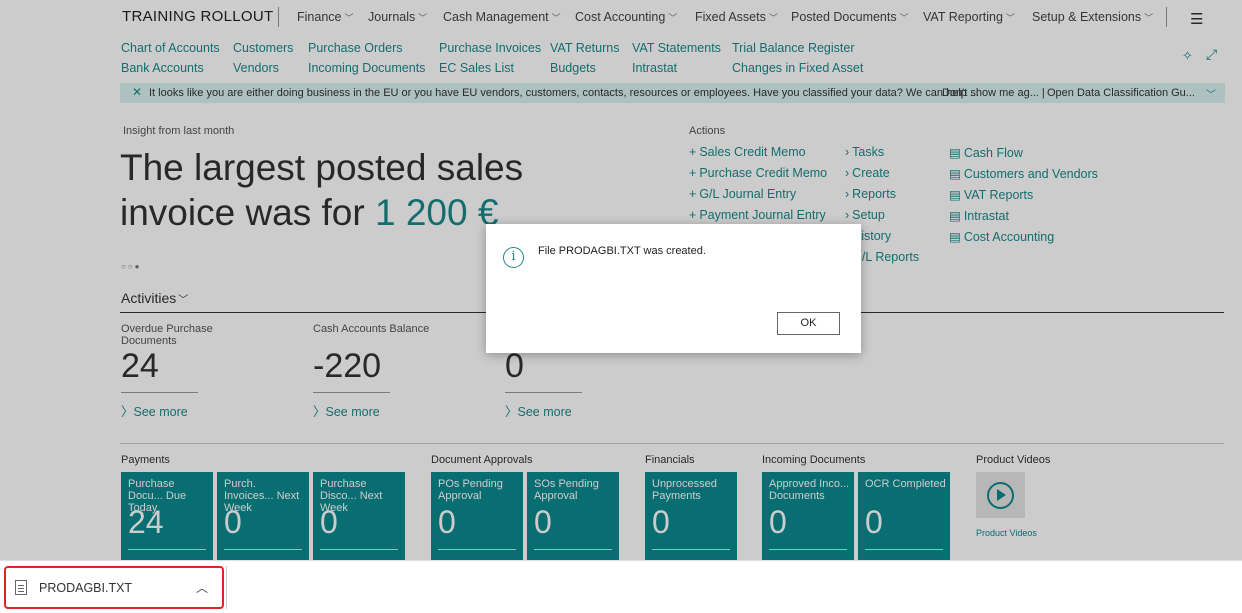  Describe the element at coordinates (86, 588) in the screenshot. I see `download-filename: PRODAGBI.TXT` at that location.